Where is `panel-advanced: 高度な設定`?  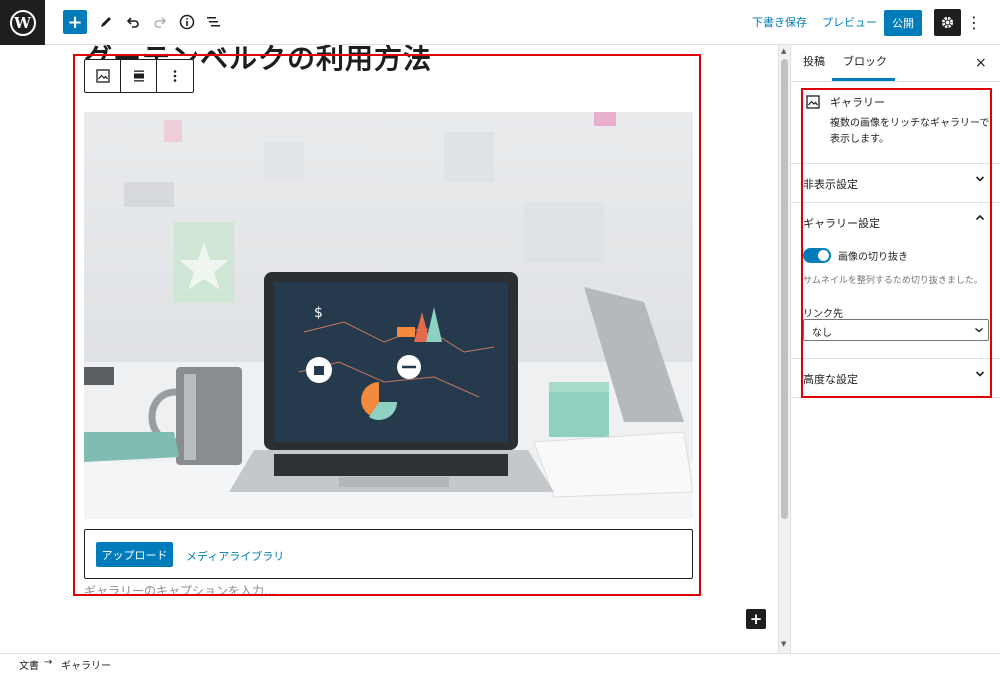 panel-advanced: 高度な設定 is located at coordinates (895, 378).